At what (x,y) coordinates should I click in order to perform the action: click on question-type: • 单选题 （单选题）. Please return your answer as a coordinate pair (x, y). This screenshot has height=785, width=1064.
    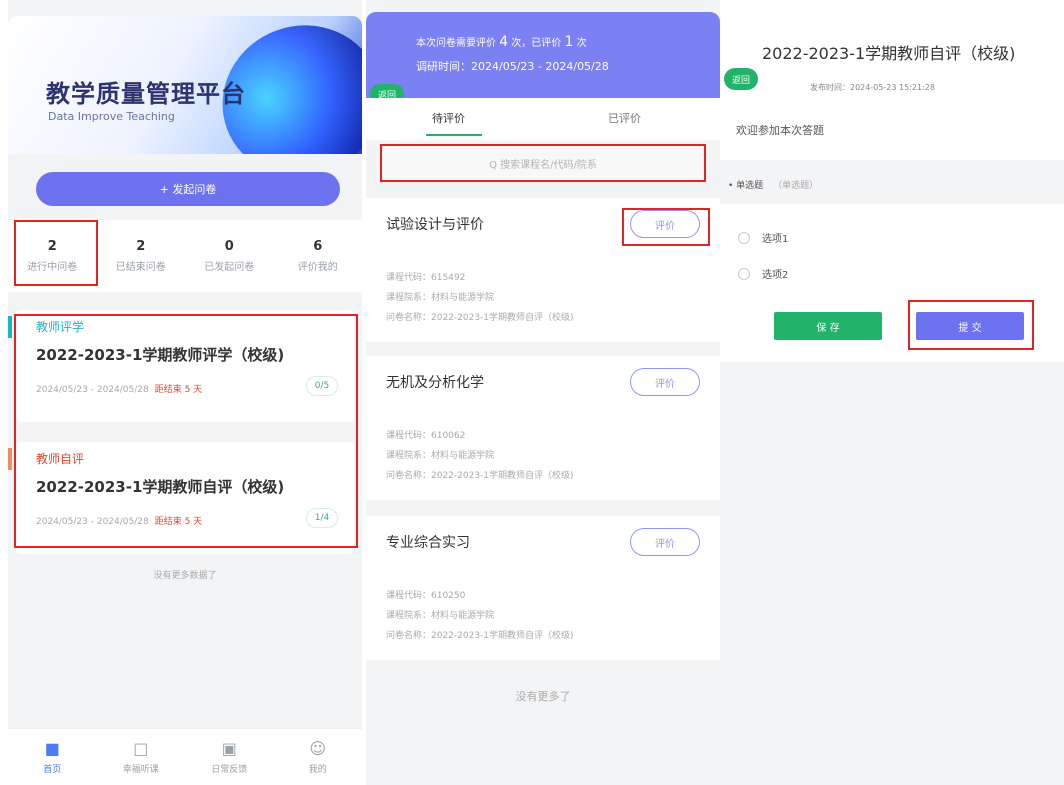
    Looking at the image, I should click on (773, 184).